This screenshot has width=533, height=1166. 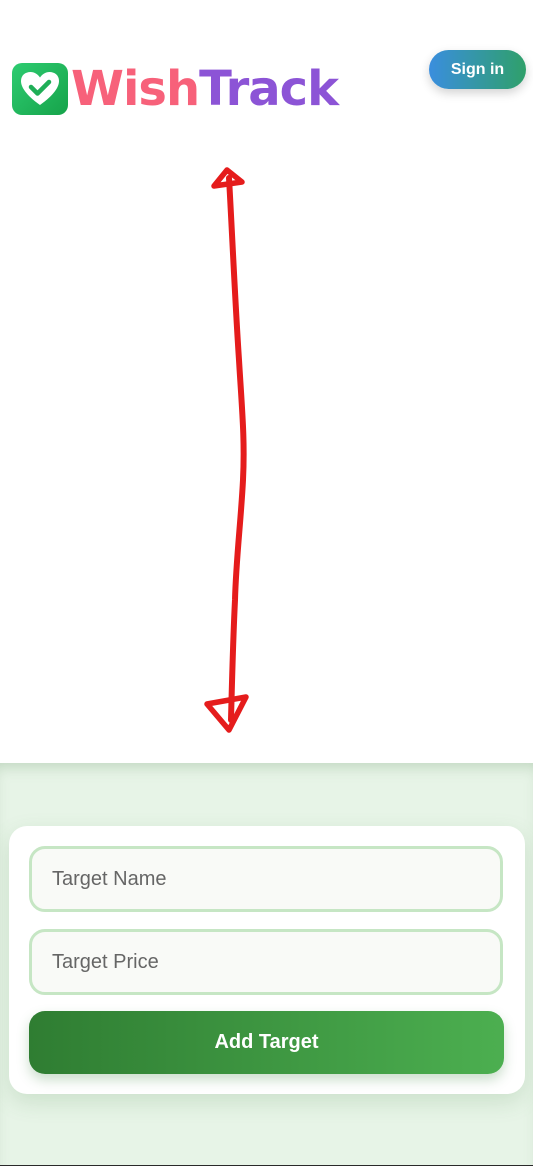 What do you see at coordinates (266, 1042) in the screenshot?
I see `add-target-button: Add Target` at bounding box center [266, 1042].